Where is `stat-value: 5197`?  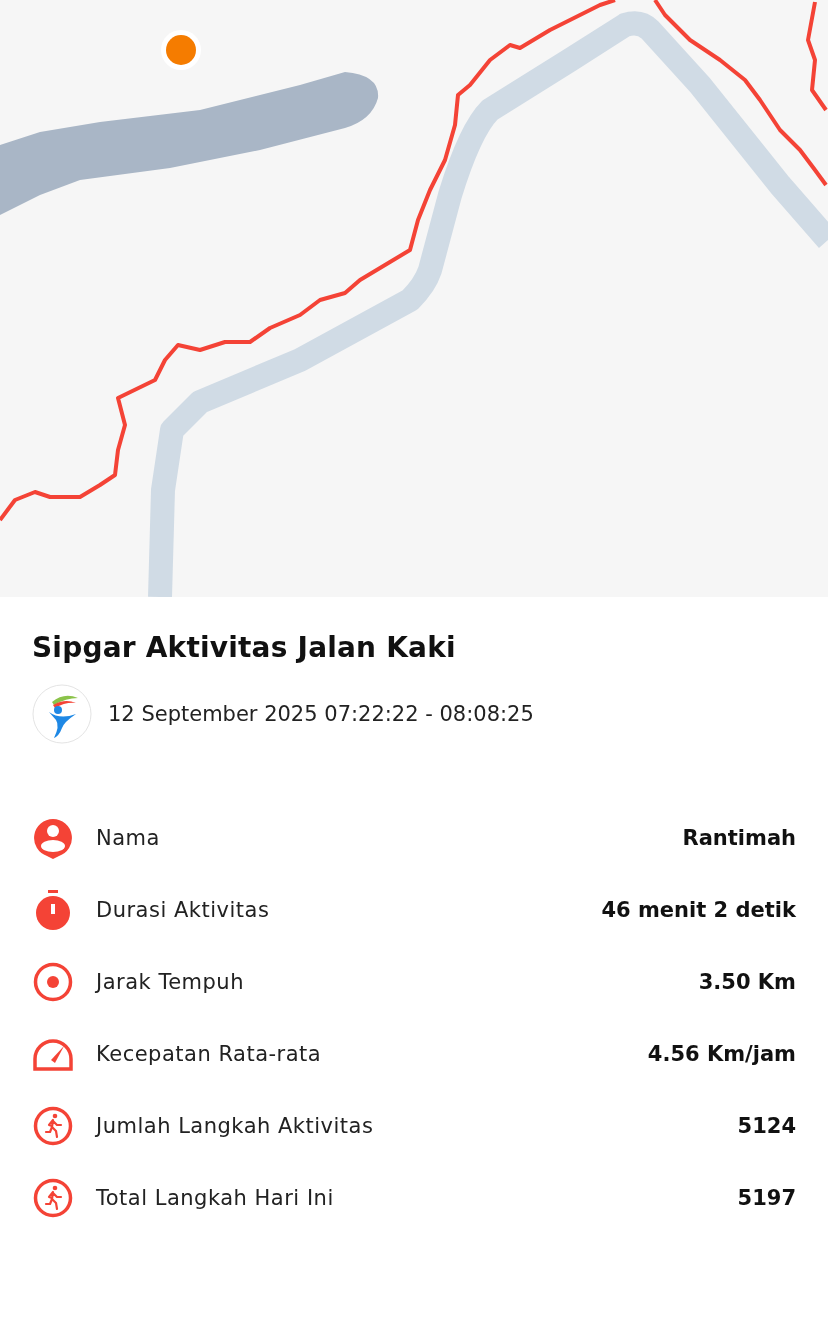 stat-value: 5197 is located at coordinates (766, 1198).